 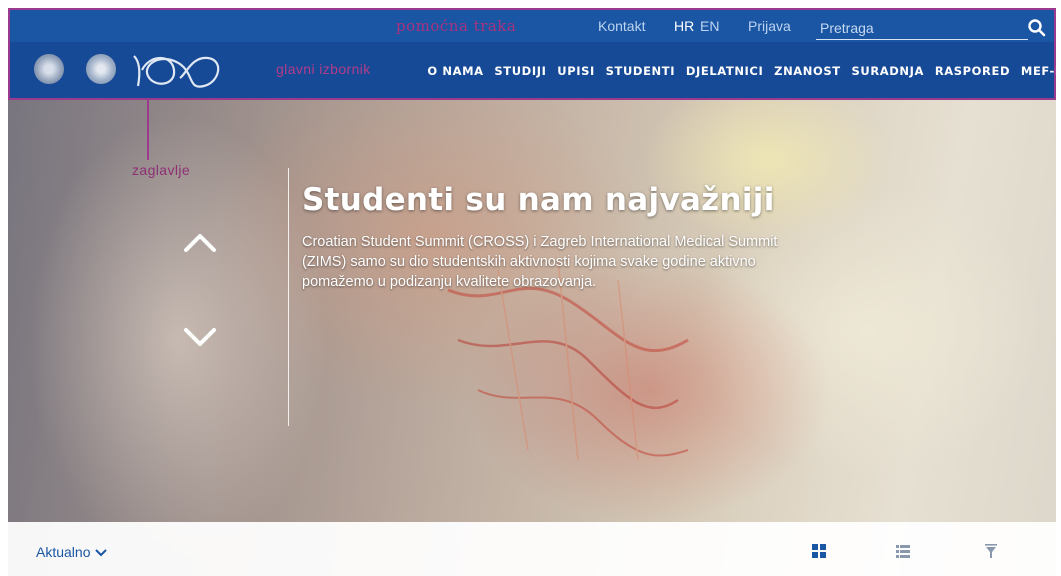 What do you see at coordinates (621, 26) in the screenshot?
I see `contact-link: Kontakt` at bounding box center [621, 26].